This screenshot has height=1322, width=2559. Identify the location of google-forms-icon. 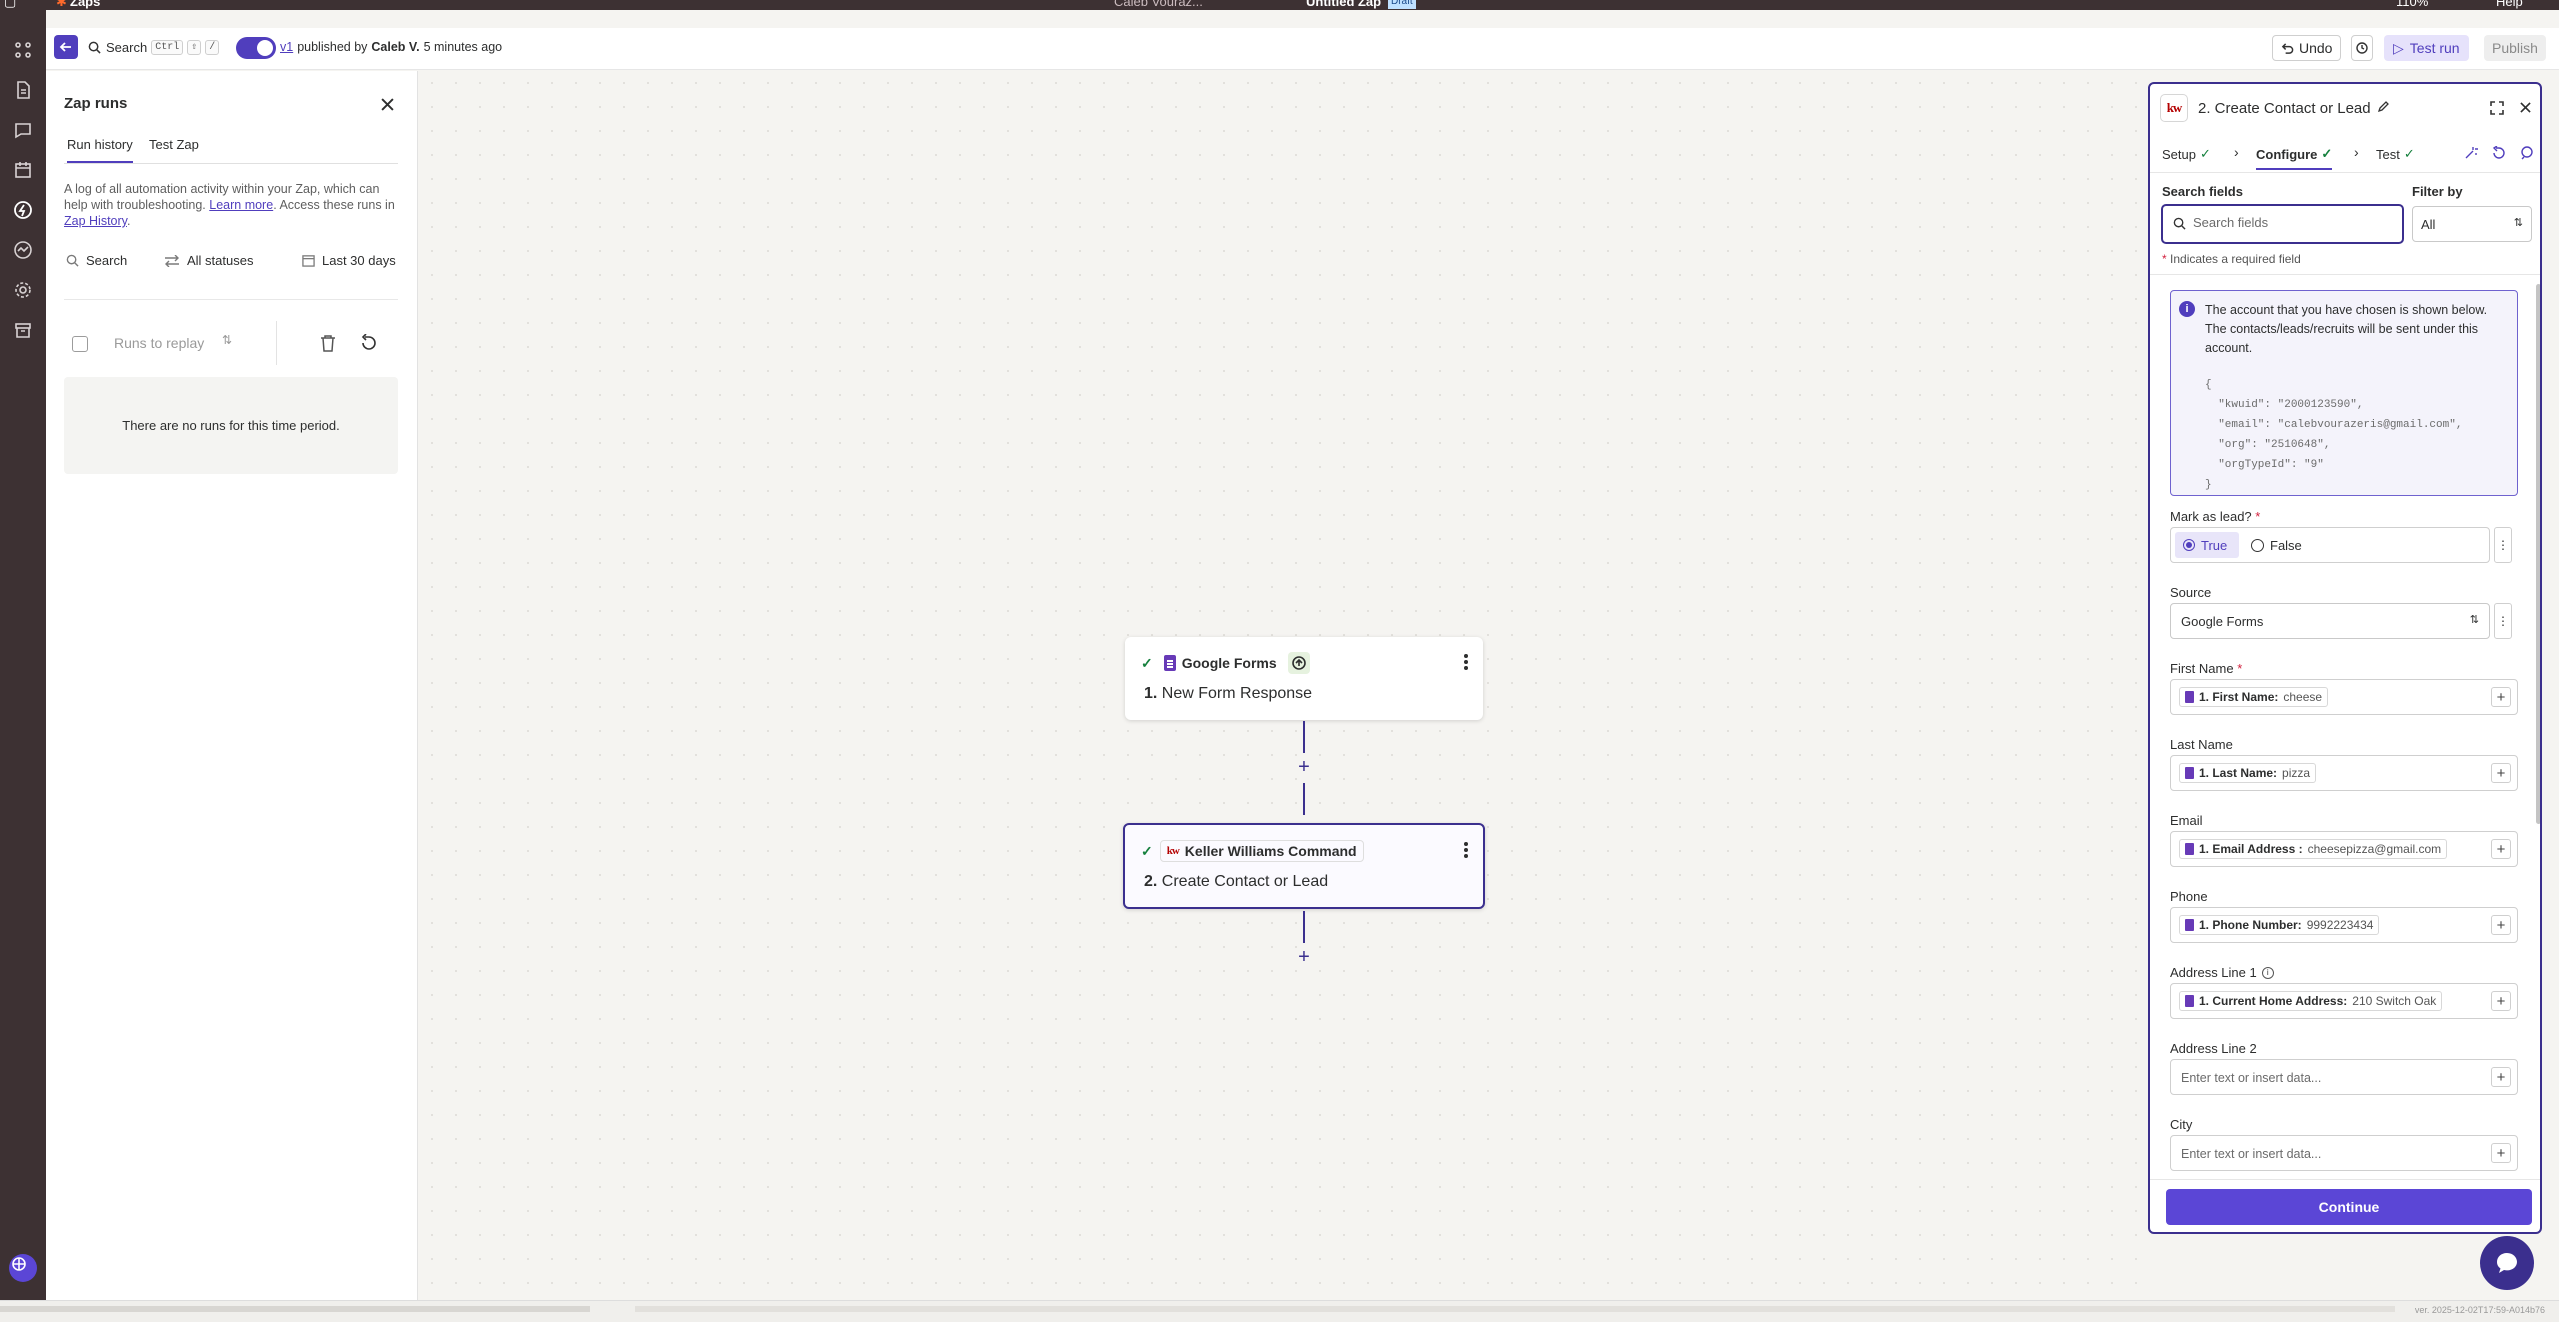
(2189, 773).